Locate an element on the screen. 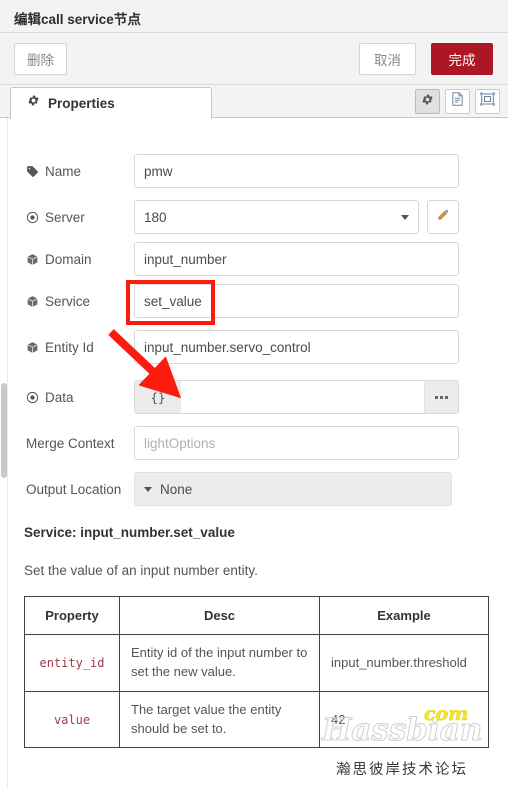  service-docs-heading: Service: input_number.set_value is located at coordinates (129, 532).